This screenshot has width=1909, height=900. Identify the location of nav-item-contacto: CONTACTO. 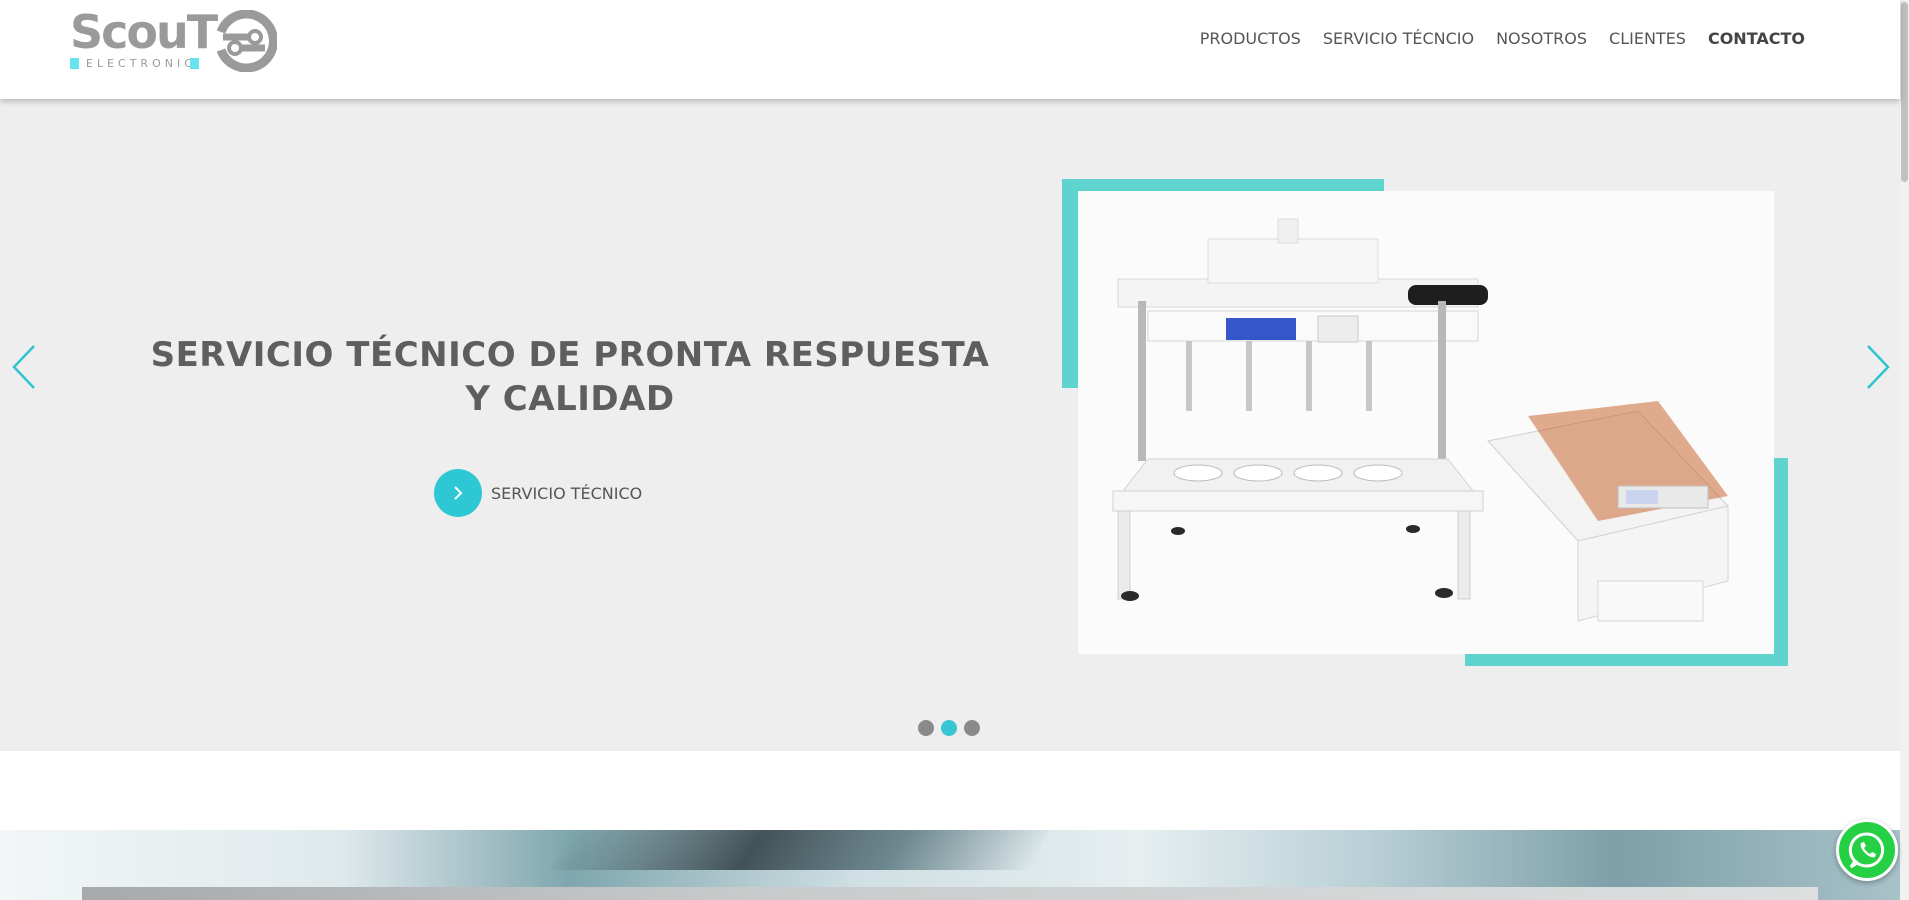
(1756, 39).